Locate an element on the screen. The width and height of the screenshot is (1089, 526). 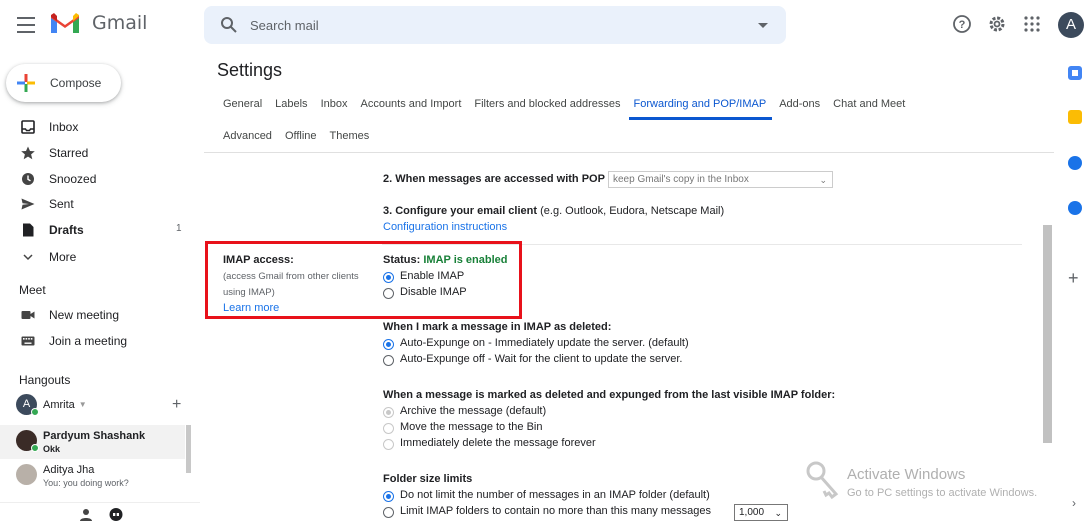
chevron-down-icon: ▼ is located at coordinates (83, 404).